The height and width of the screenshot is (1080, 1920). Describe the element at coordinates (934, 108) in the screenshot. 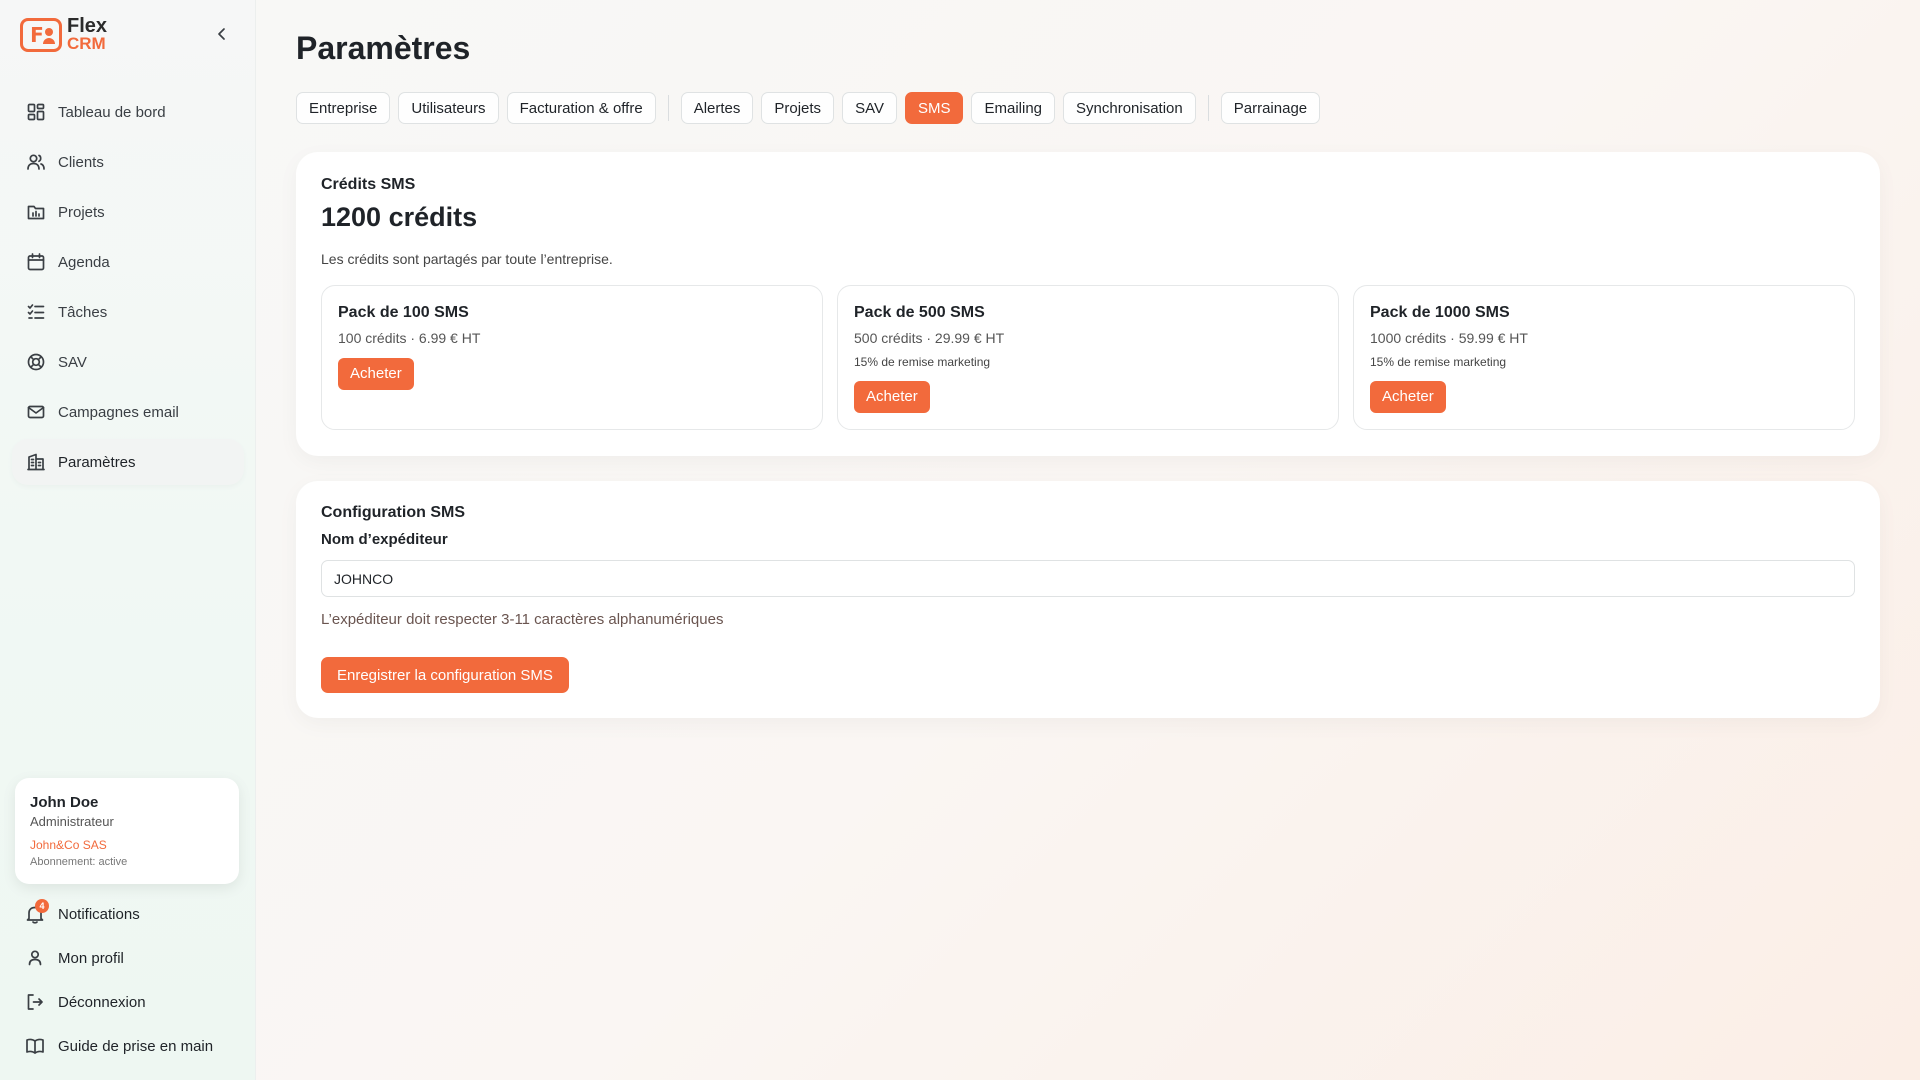

I see `tab-sms: SMS` at that location.